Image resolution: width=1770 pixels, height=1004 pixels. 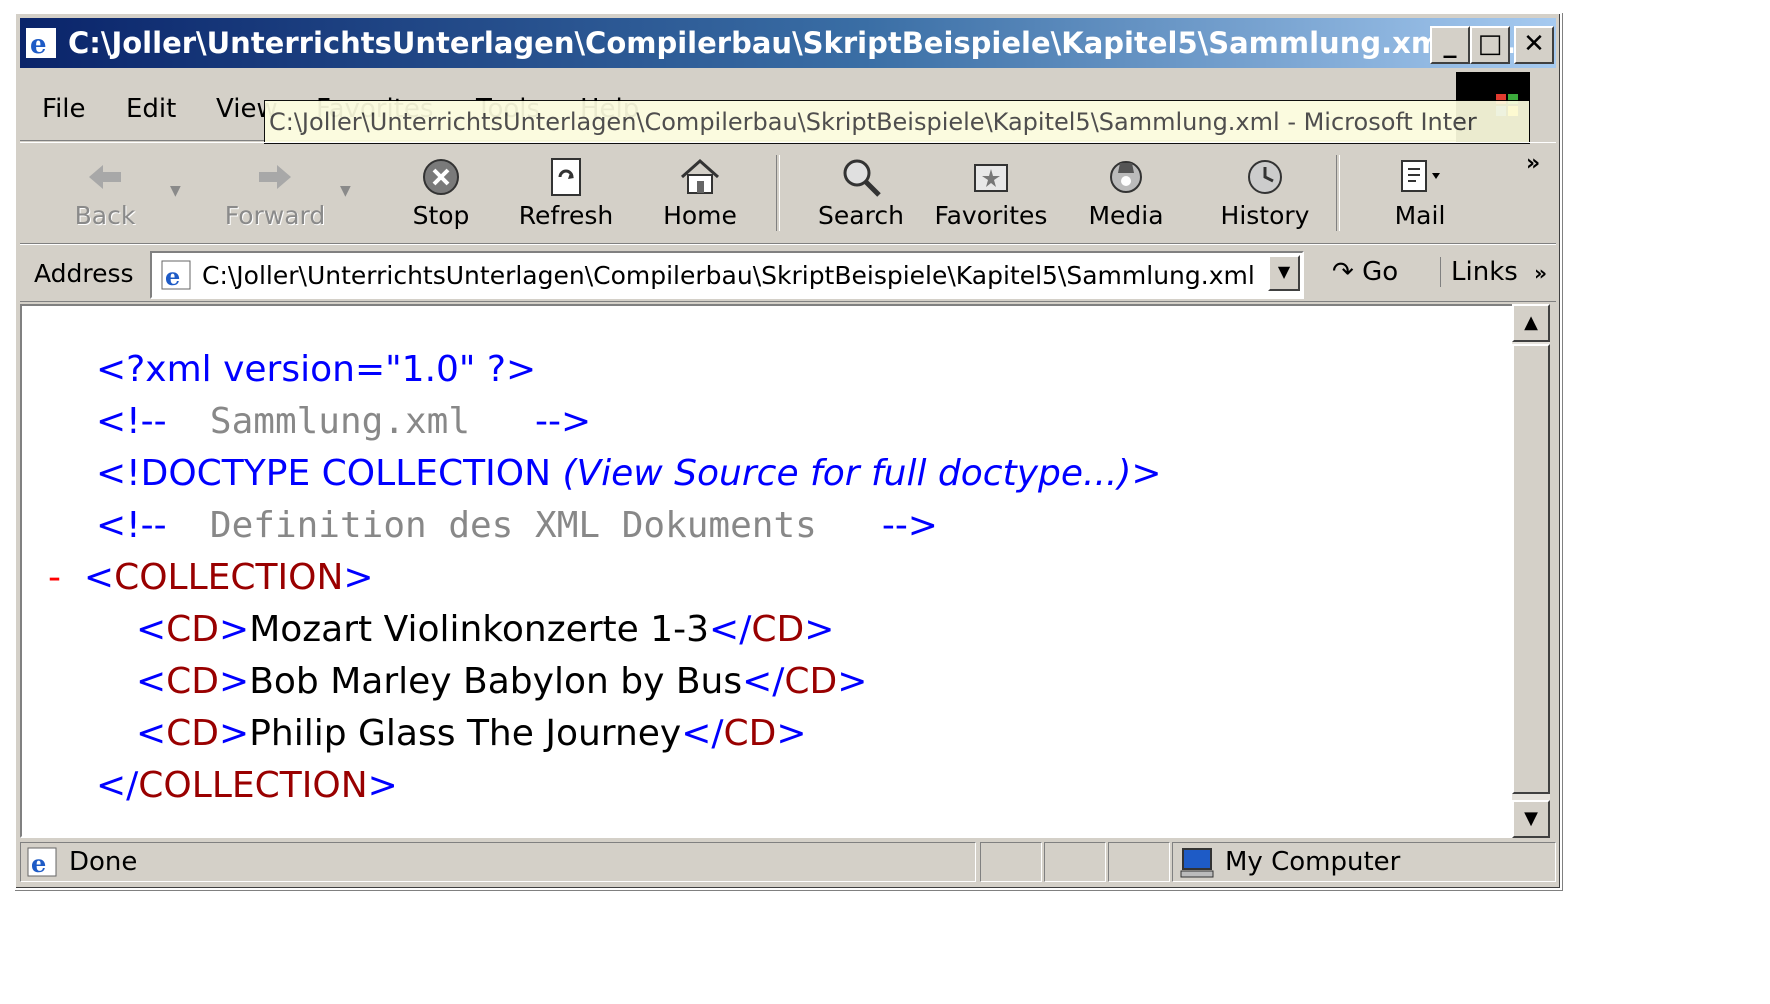 I want to click on scroll-down-button: ▼, so click(x=1531, y=819).